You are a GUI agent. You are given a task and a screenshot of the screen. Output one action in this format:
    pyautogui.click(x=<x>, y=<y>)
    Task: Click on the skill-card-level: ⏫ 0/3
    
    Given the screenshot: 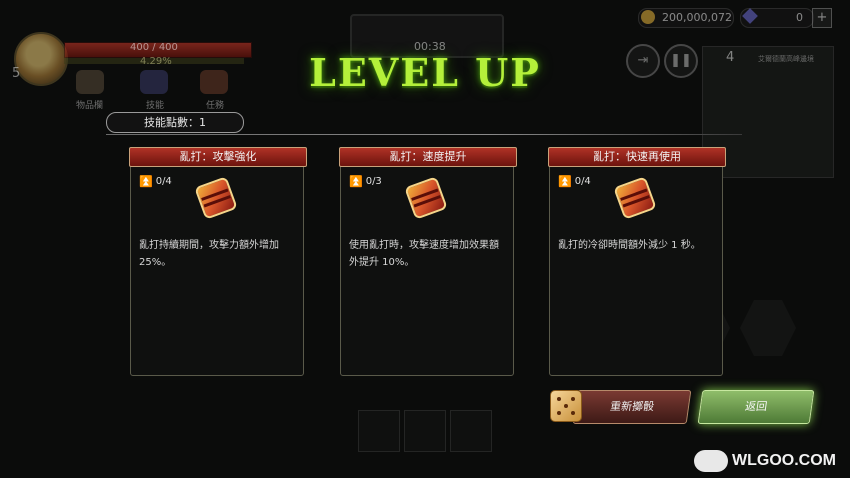 What is the action you would take?
    pyautogui.click(x=365, y=181)
    